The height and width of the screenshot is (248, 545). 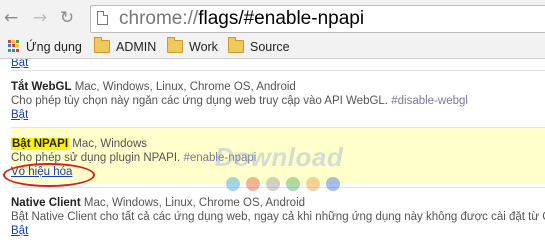 What do you see at coordinates (40, 144) in the screenshot?
I see `flag-name: Bật NPAPI` at bounding box center [40, 144].